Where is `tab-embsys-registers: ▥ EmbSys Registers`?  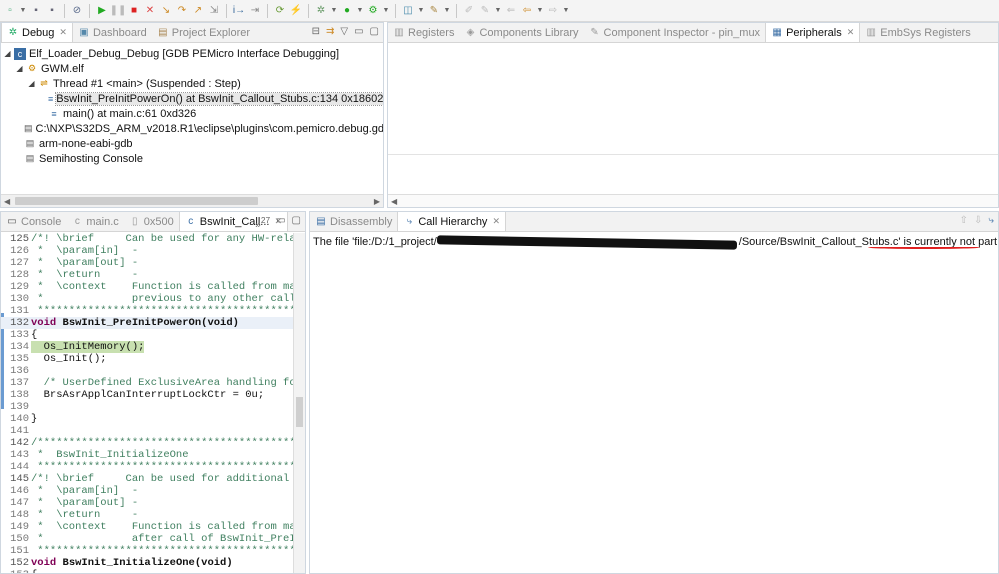 tab-embsys-registers: ▥ EmbSys Registers is located at coordinates (917, 32).